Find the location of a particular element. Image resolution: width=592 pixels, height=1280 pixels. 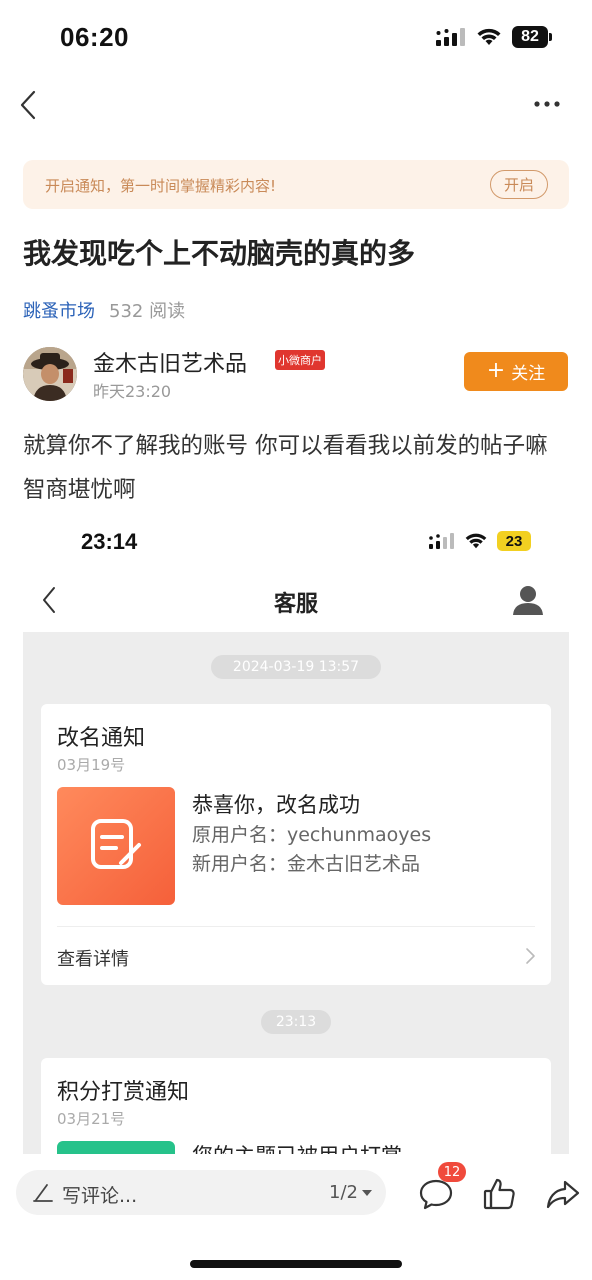

edit-note-icon is located at coordinates (116, 846).